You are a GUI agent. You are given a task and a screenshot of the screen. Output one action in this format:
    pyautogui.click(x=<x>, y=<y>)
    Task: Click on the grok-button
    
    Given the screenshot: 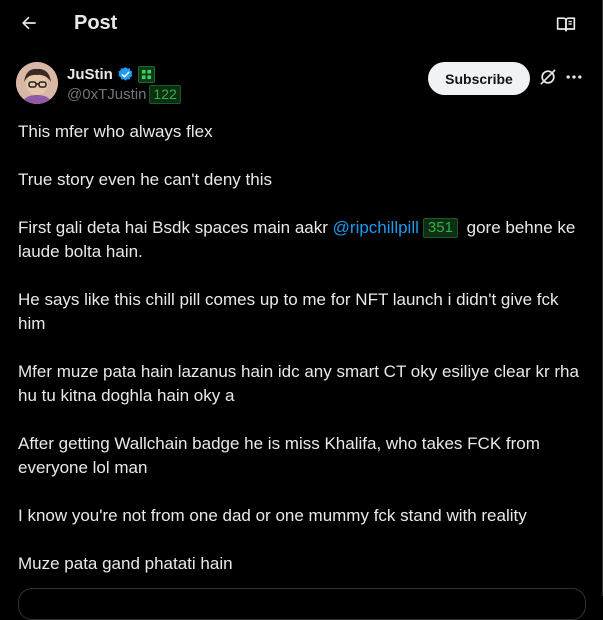 What is the action you would take?
    pyautogui.click(x=548, y=79)
    